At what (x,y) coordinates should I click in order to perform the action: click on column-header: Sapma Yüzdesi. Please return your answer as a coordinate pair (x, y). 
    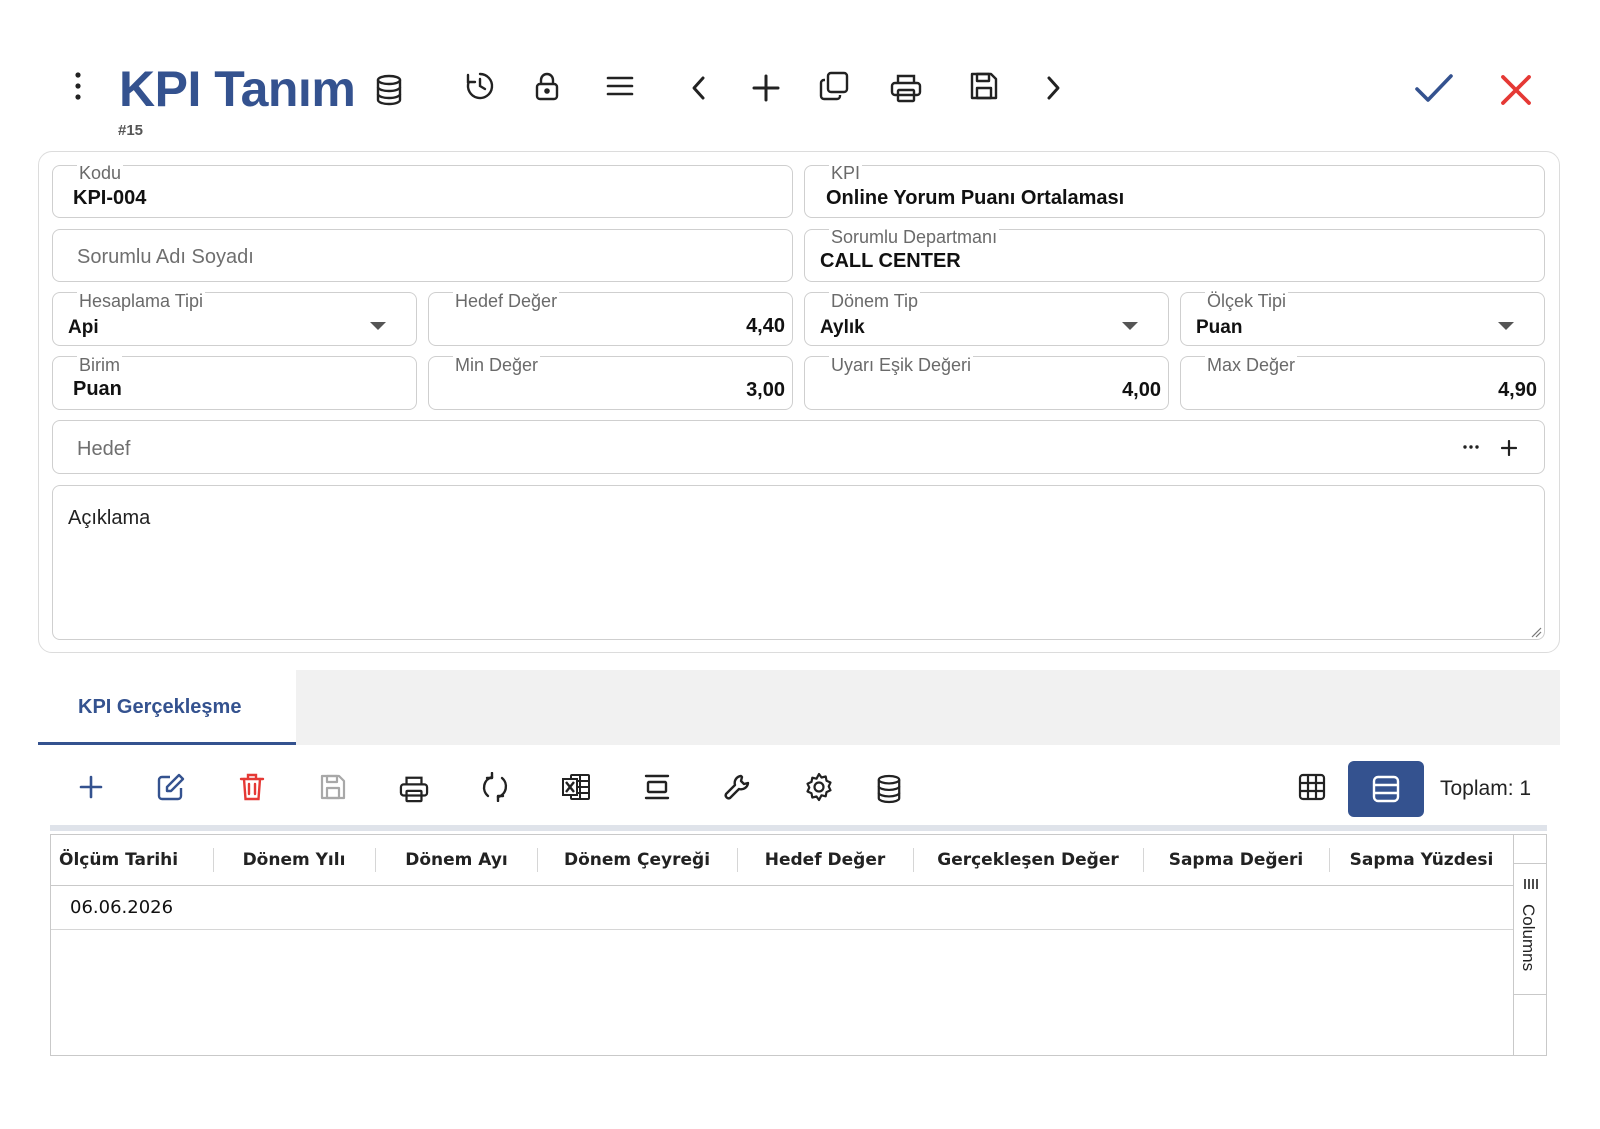
    Looking at the image, I should click on (1421, 860).